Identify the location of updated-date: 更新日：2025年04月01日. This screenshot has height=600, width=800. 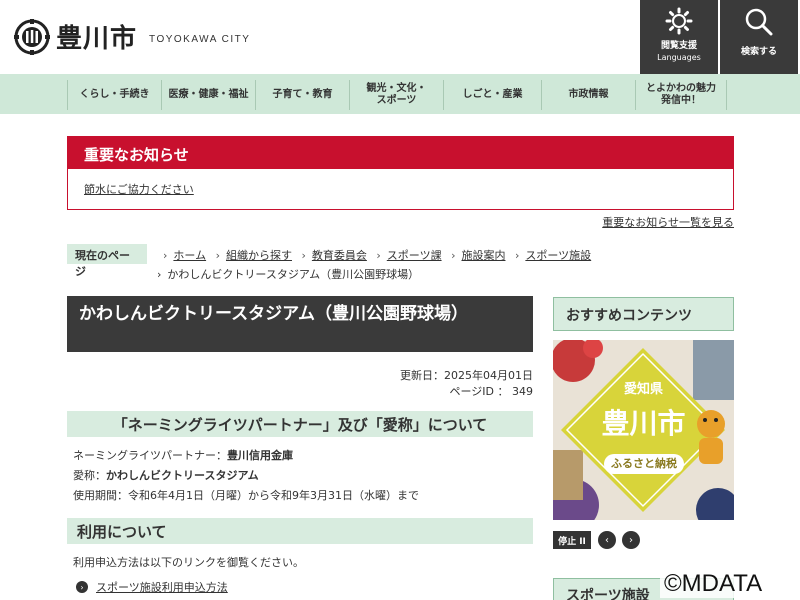
(466, 375).